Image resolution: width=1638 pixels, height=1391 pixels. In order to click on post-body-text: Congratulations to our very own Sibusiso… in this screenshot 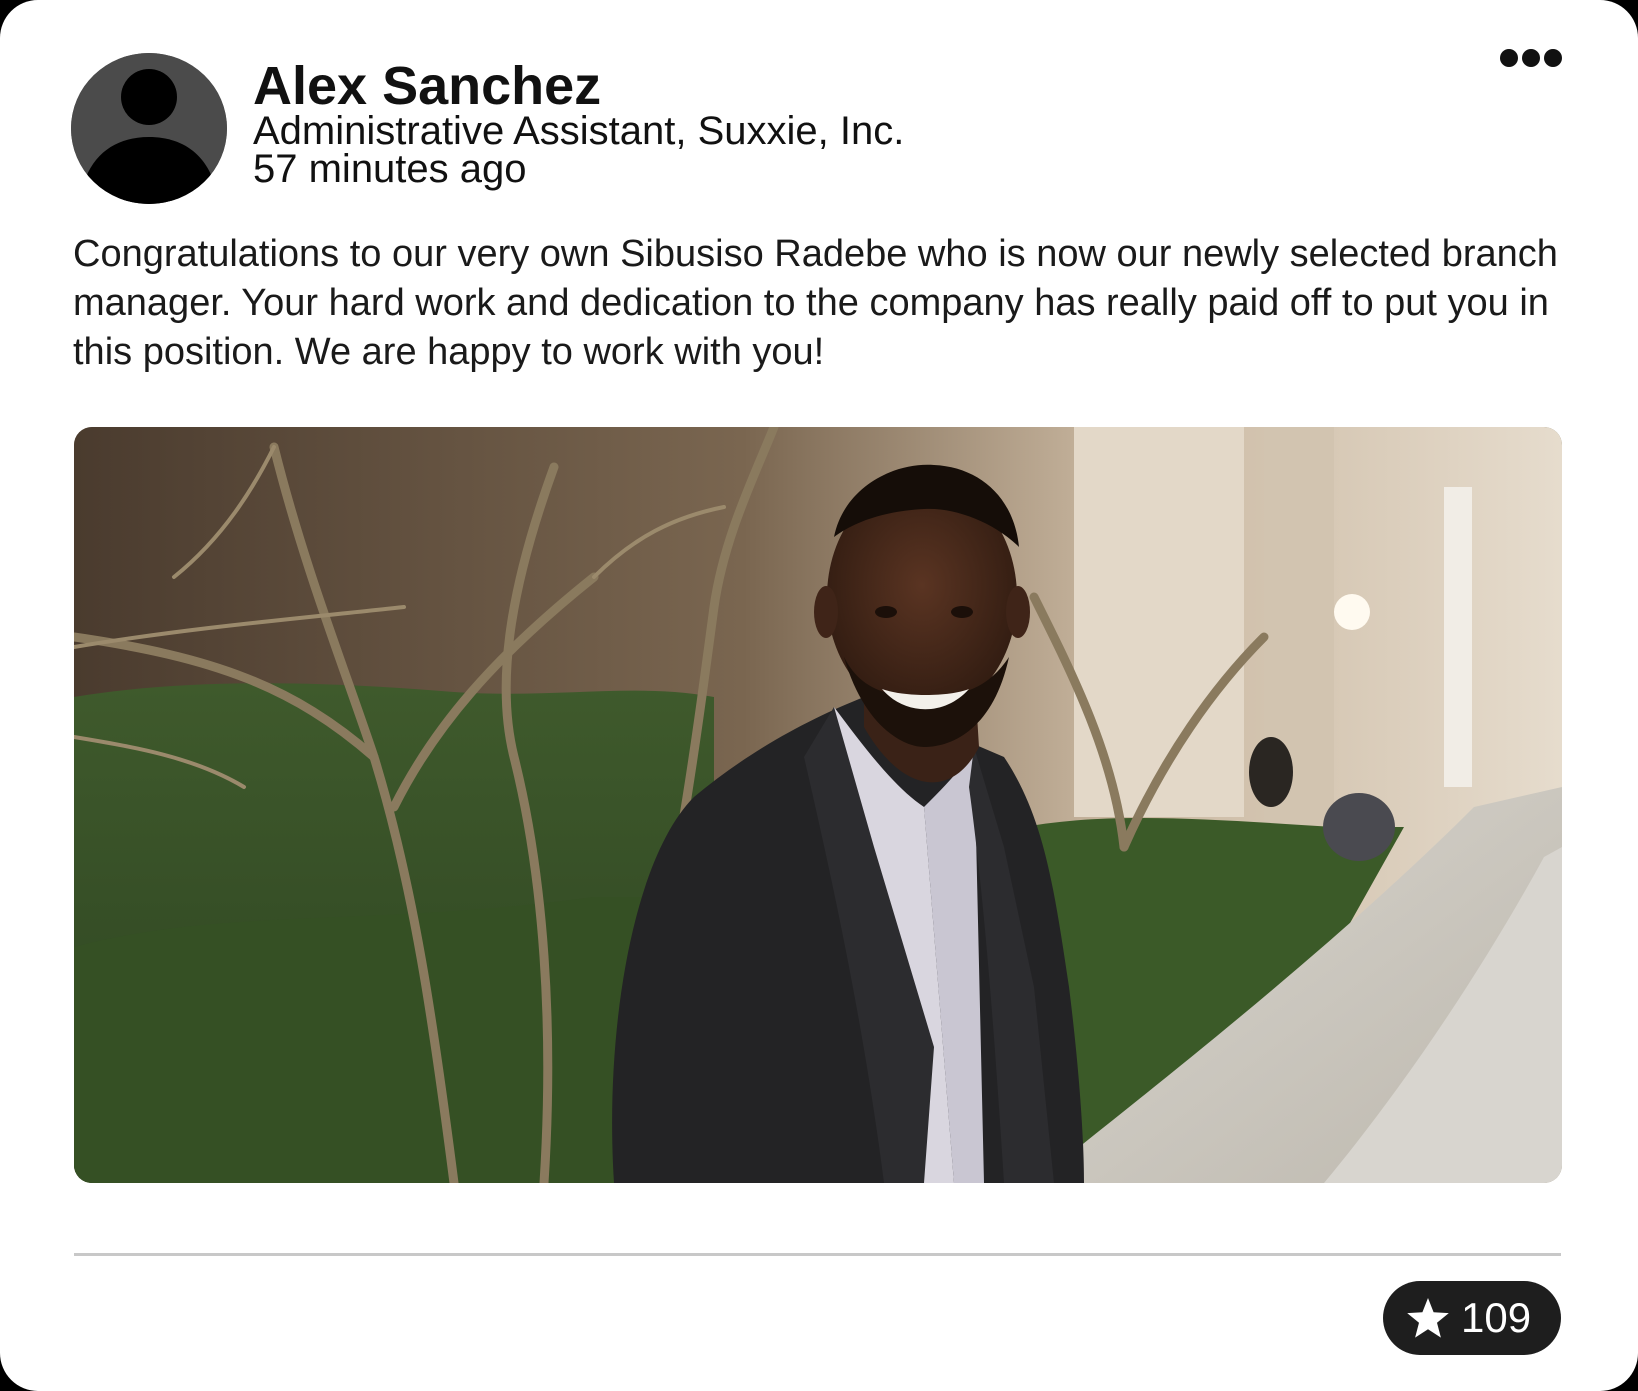, I will do `click(815, 303)`.